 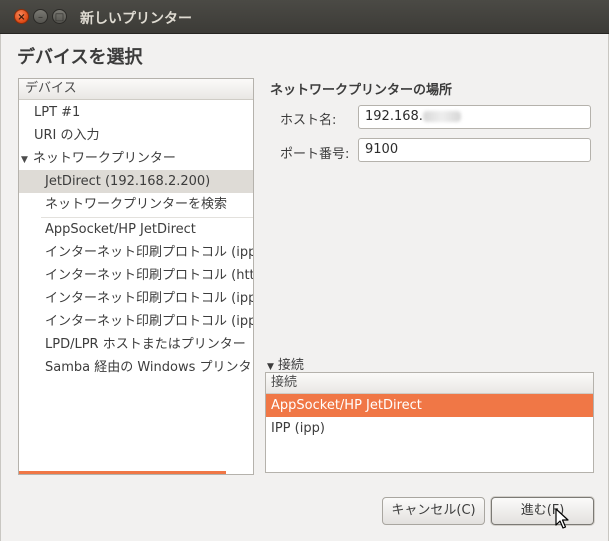 I want to click on tree-item-find-network-printer: ネットワークプリンターを検索, so click(x=136, y=204).